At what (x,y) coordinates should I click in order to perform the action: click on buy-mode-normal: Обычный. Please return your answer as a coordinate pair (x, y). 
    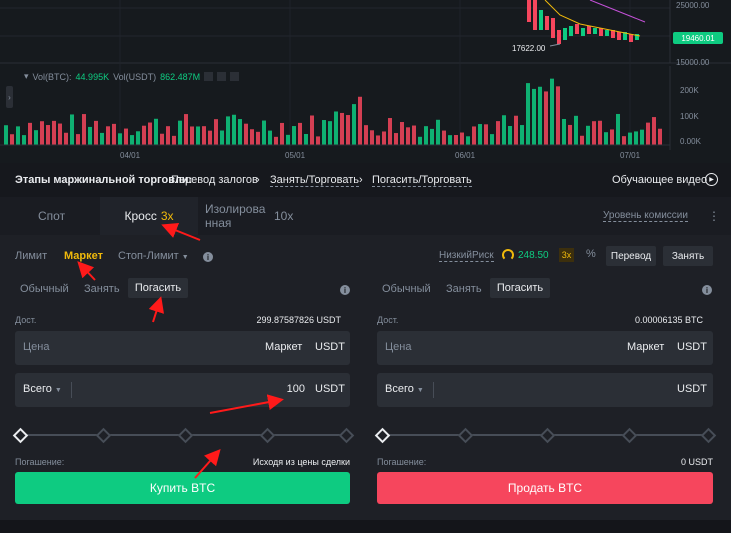
    Looking at the image, I should click on (44, 289).